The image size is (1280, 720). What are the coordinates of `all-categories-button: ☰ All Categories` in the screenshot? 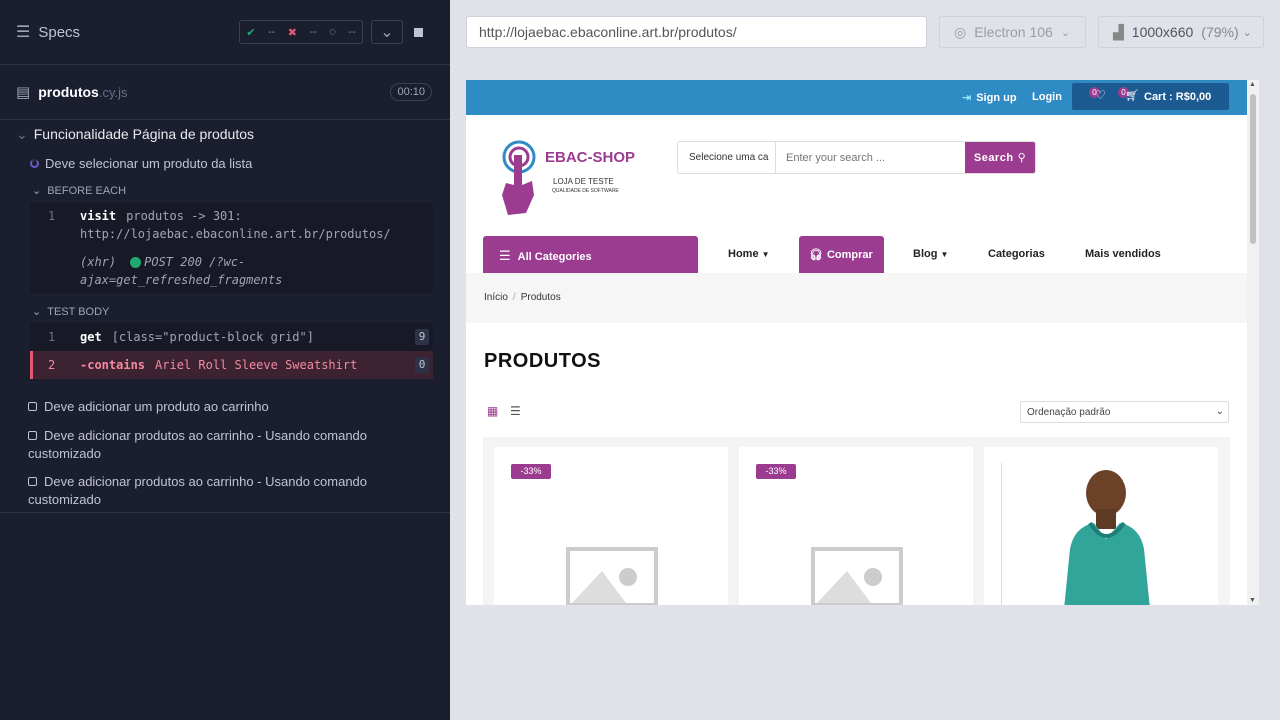 It's located at (590, 254).